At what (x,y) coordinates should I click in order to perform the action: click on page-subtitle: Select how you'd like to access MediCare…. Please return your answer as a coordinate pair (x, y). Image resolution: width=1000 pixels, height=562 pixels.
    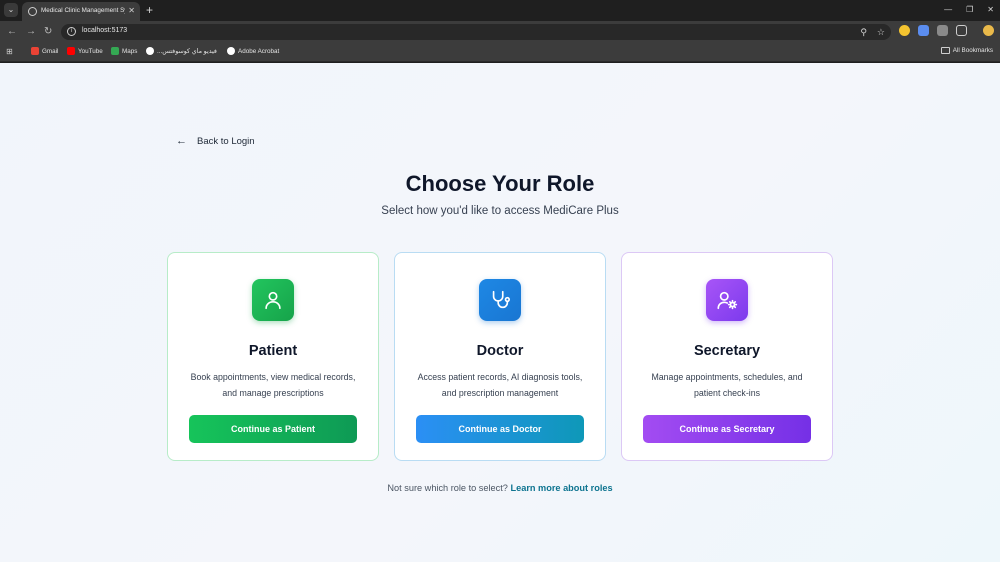
    Looking at the image, I should click on (500, 211).